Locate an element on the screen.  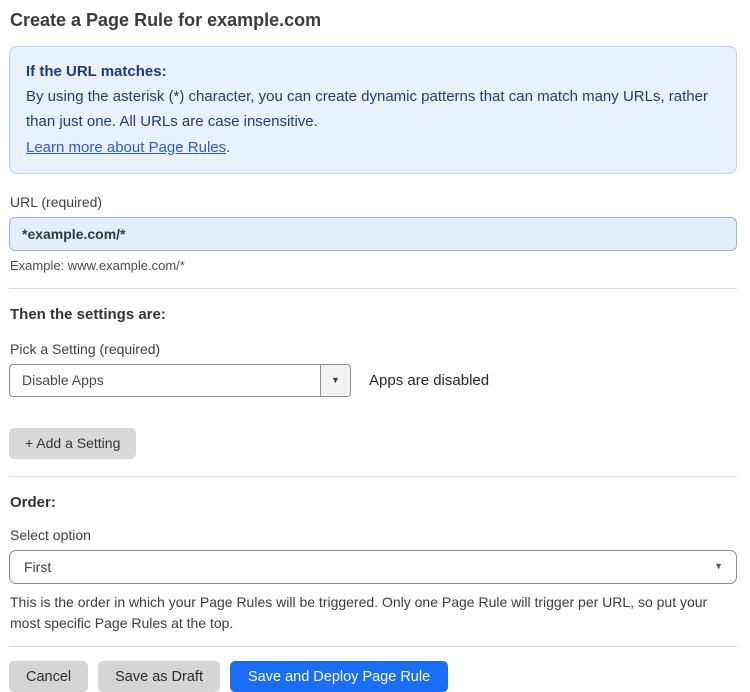
save-and-deploy-button: Save and Deploy Page Rule is located at coordinates (339, 676).